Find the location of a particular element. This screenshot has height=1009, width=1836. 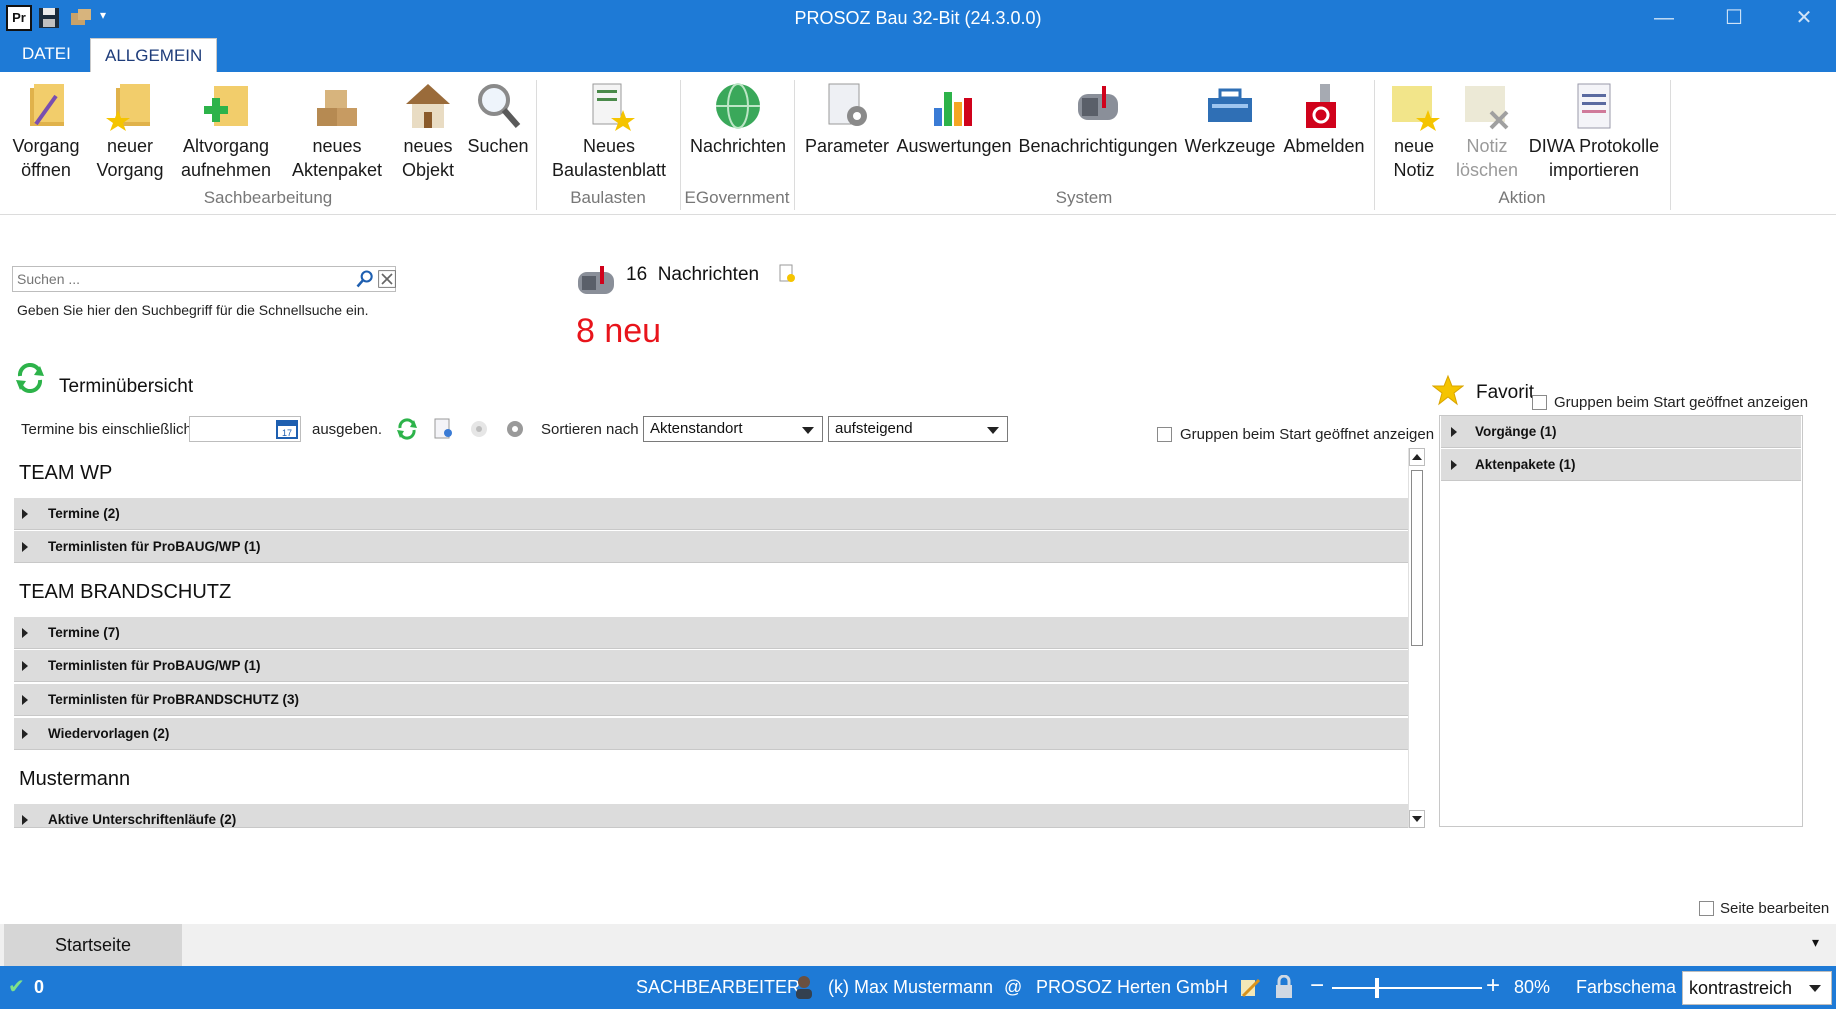

termin-scrollbar is located at coordinates (1416, 638).